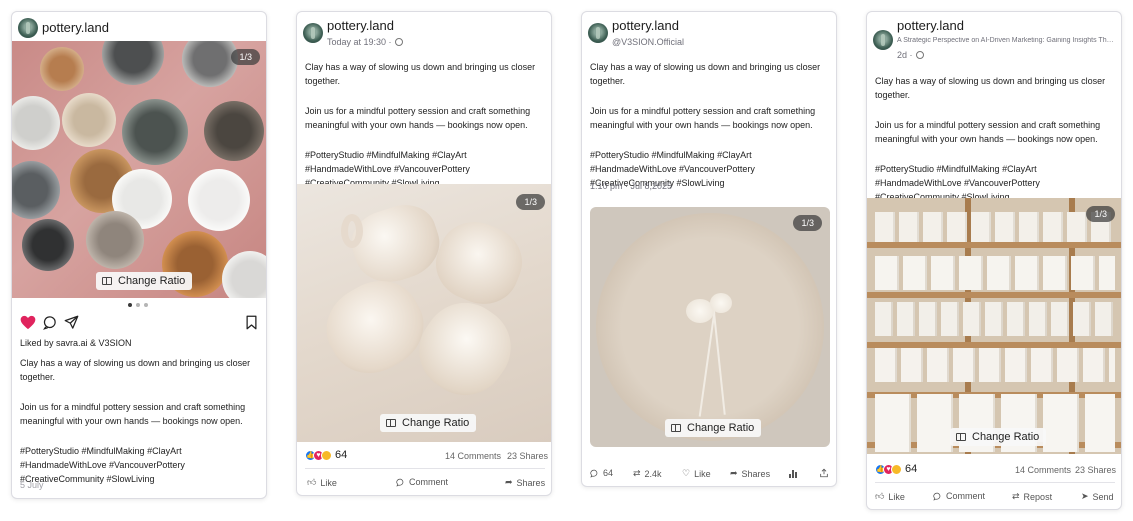 This screenshot has height=521, width=1133. I want to click on heart-outline-icon: ♡, so click(686, 473).